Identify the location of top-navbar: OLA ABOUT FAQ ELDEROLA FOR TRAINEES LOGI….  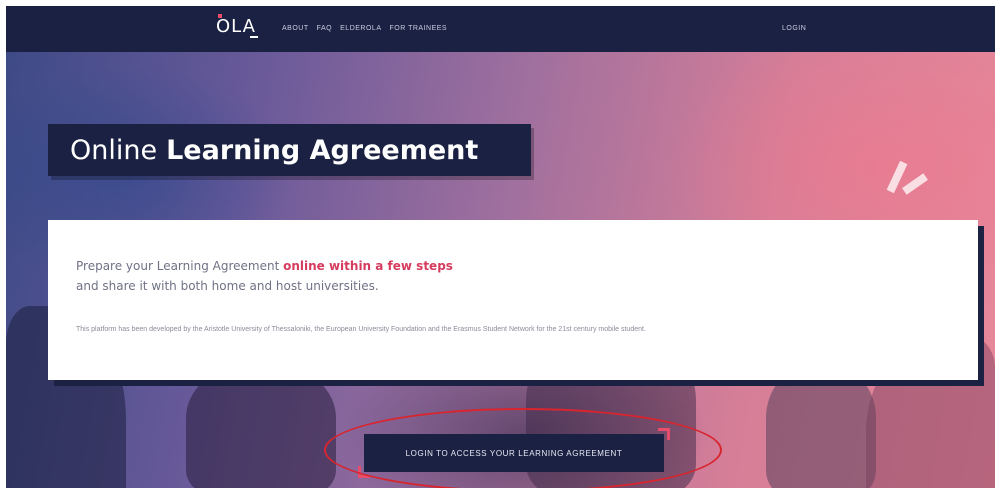
(500, 29).